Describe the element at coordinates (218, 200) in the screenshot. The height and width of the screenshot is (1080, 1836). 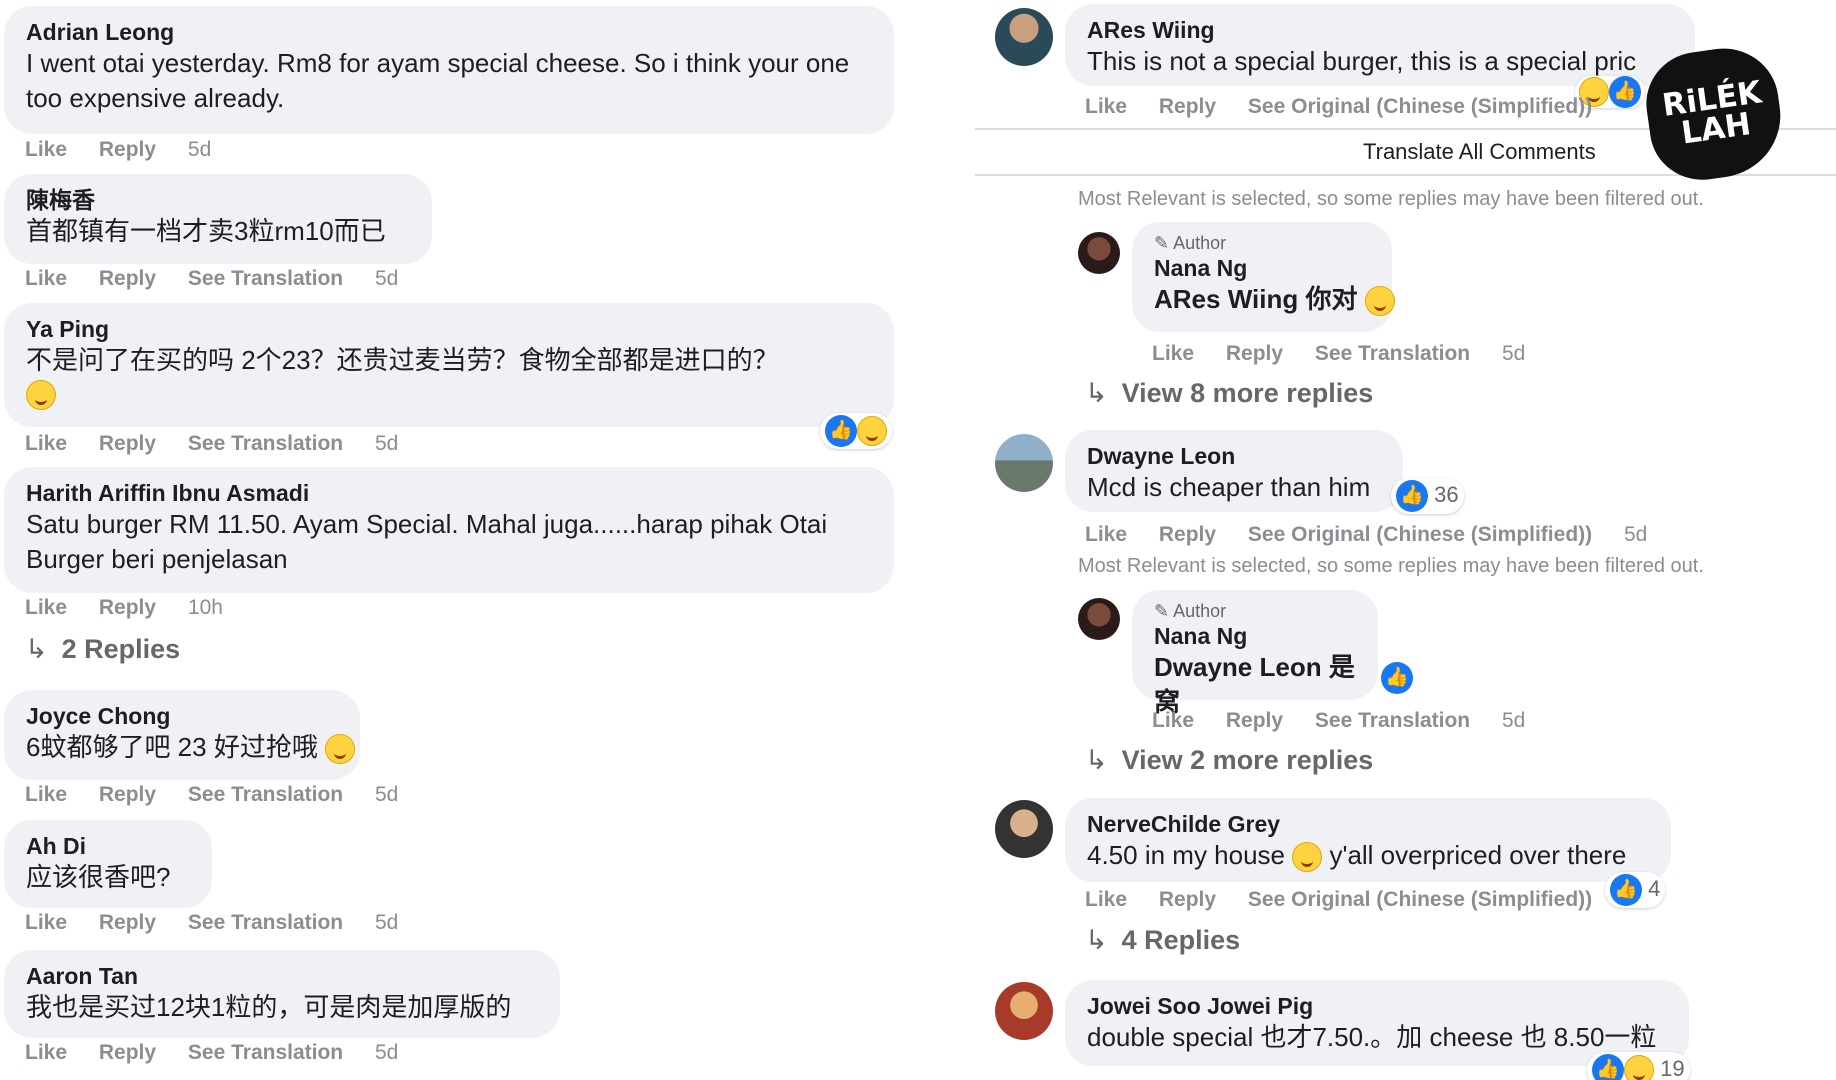
I see `commenter-name: 陳梅香` at that location.